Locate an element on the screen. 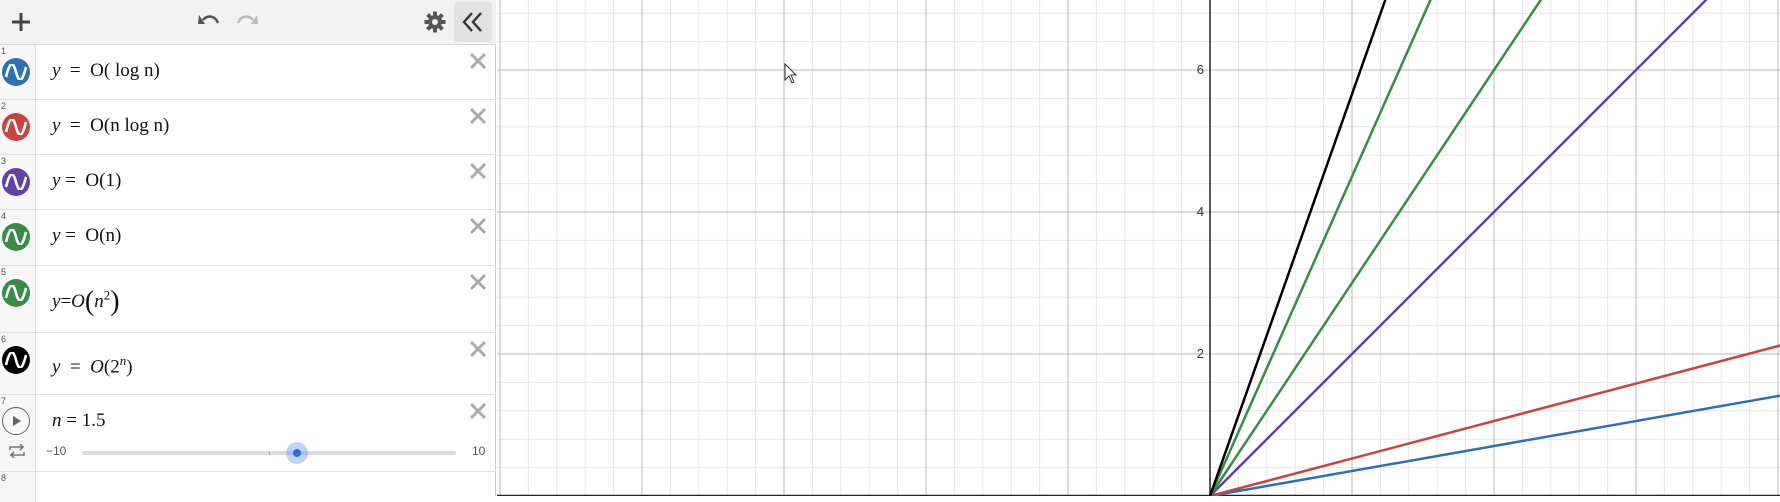 The image size is (1780, 502). expression-base: 2 is located at coordinates (115, 367).